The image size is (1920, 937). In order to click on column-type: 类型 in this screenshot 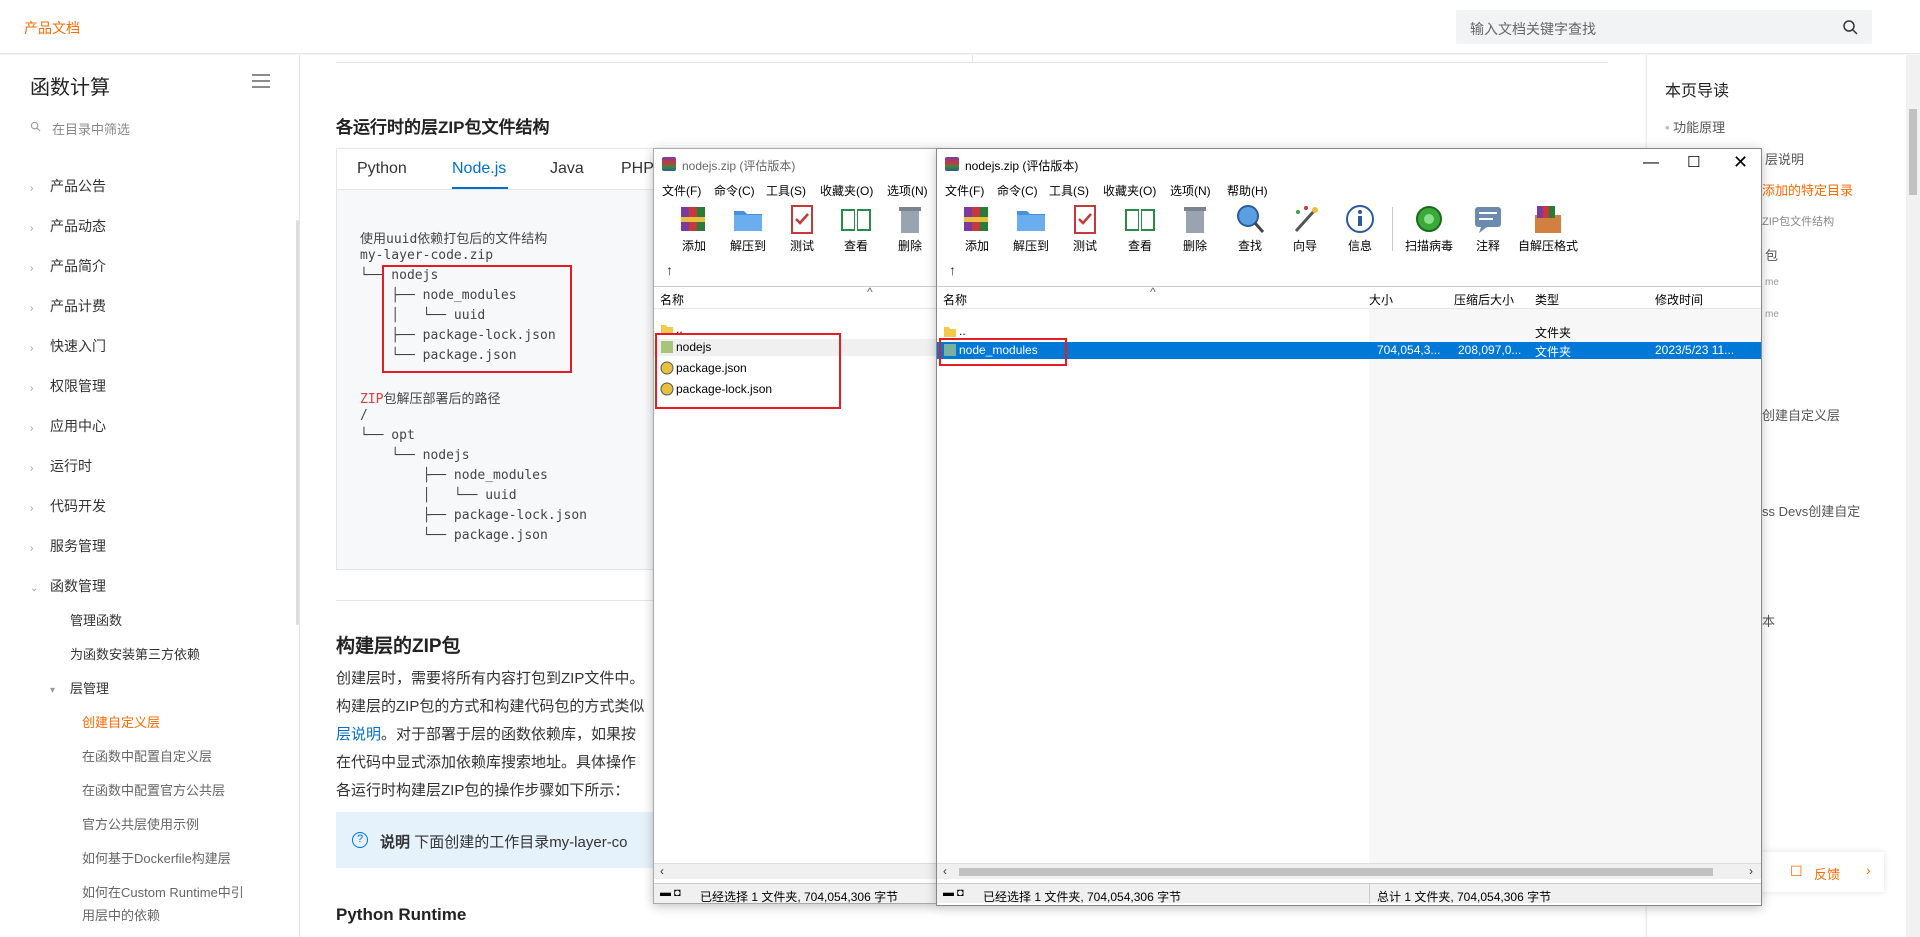, I will do `click(1547, 299)`.